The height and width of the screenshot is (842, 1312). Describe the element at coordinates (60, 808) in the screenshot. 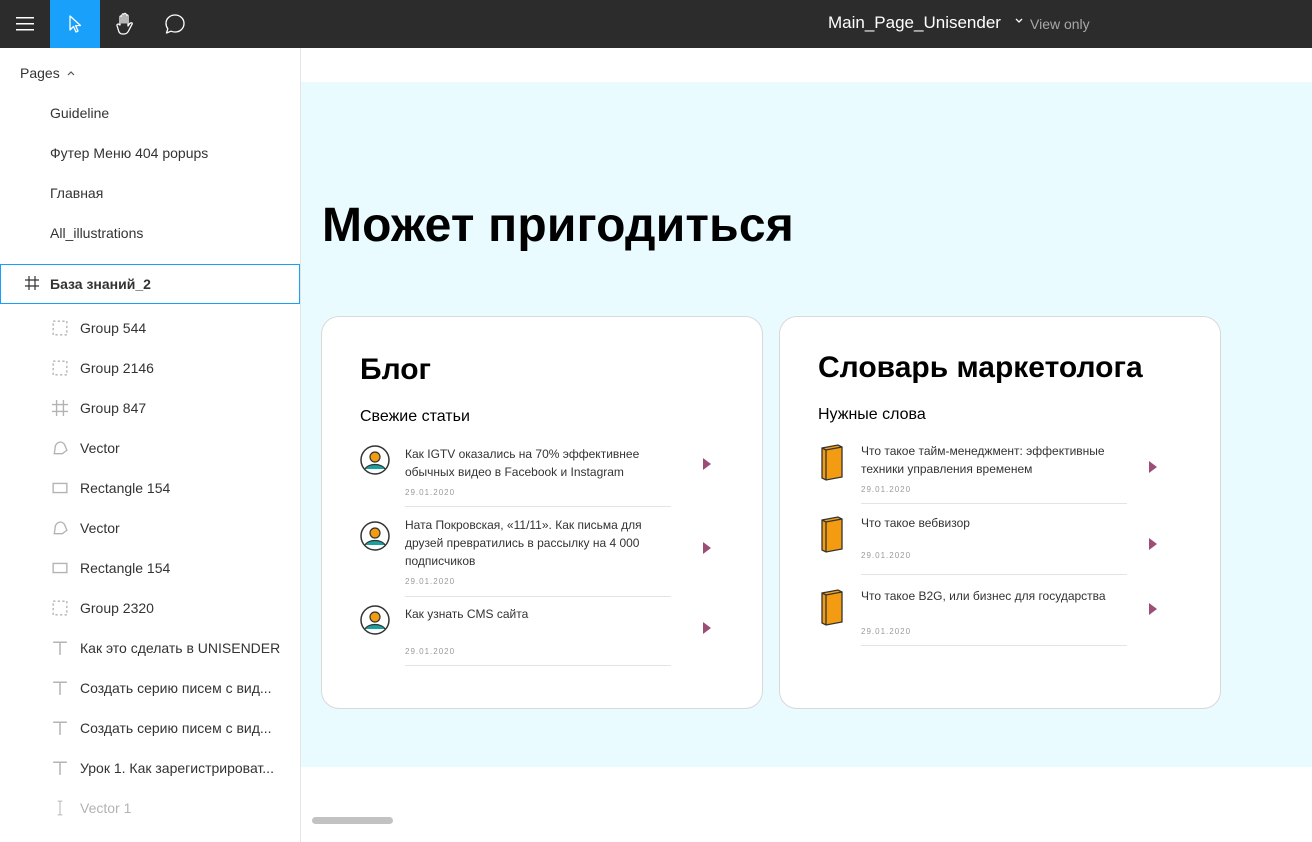

I see `line-icon` at that location.